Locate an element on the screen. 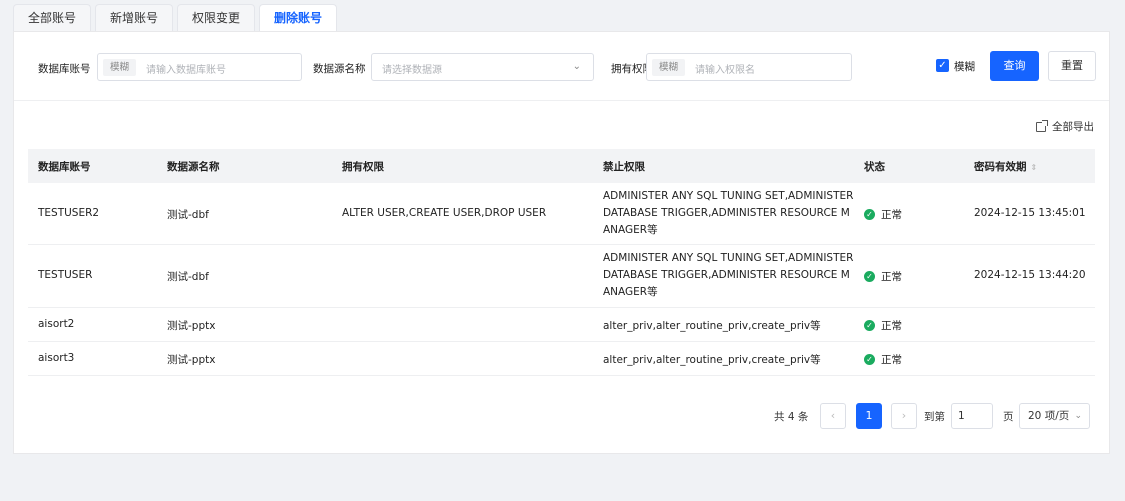  cell-account: aisort2 is located at coordinates (56, 324).